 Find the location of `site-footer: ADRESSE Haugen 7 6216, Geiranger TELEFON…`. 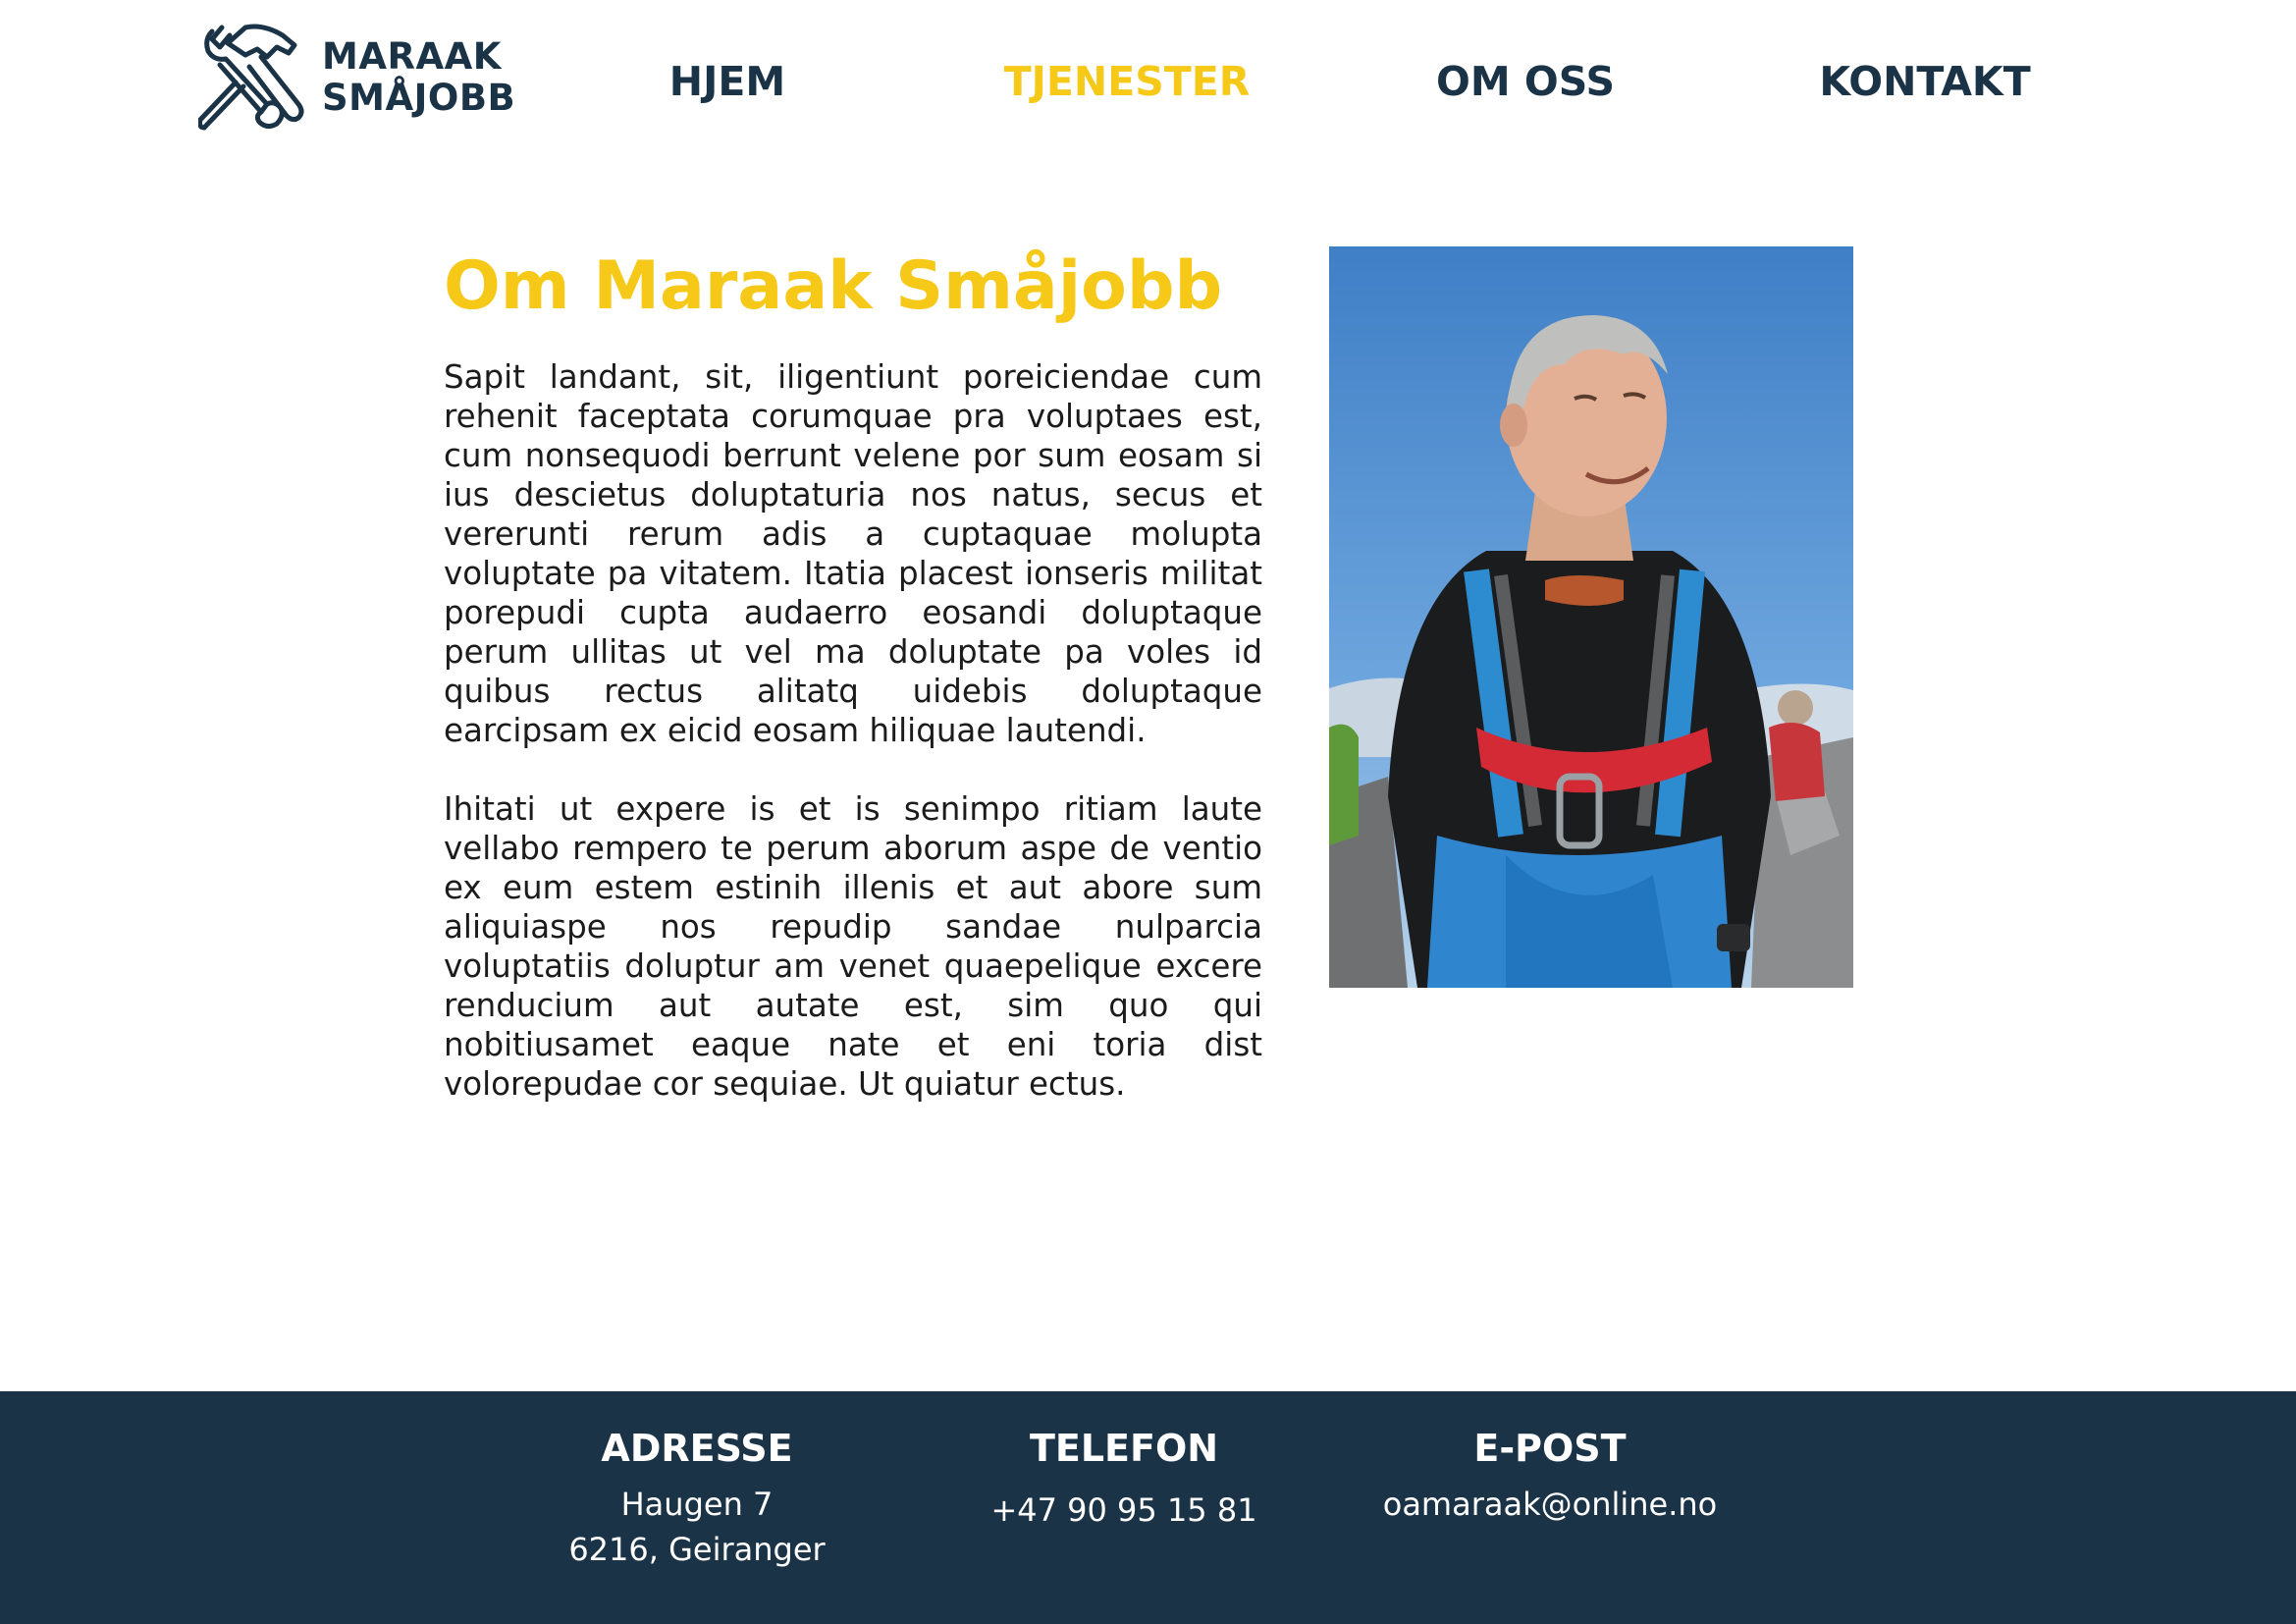

site-footer: ADRESSE Haugen 7 6216, Geiranger TELEFON… is located at coordinates (1148, 1507).